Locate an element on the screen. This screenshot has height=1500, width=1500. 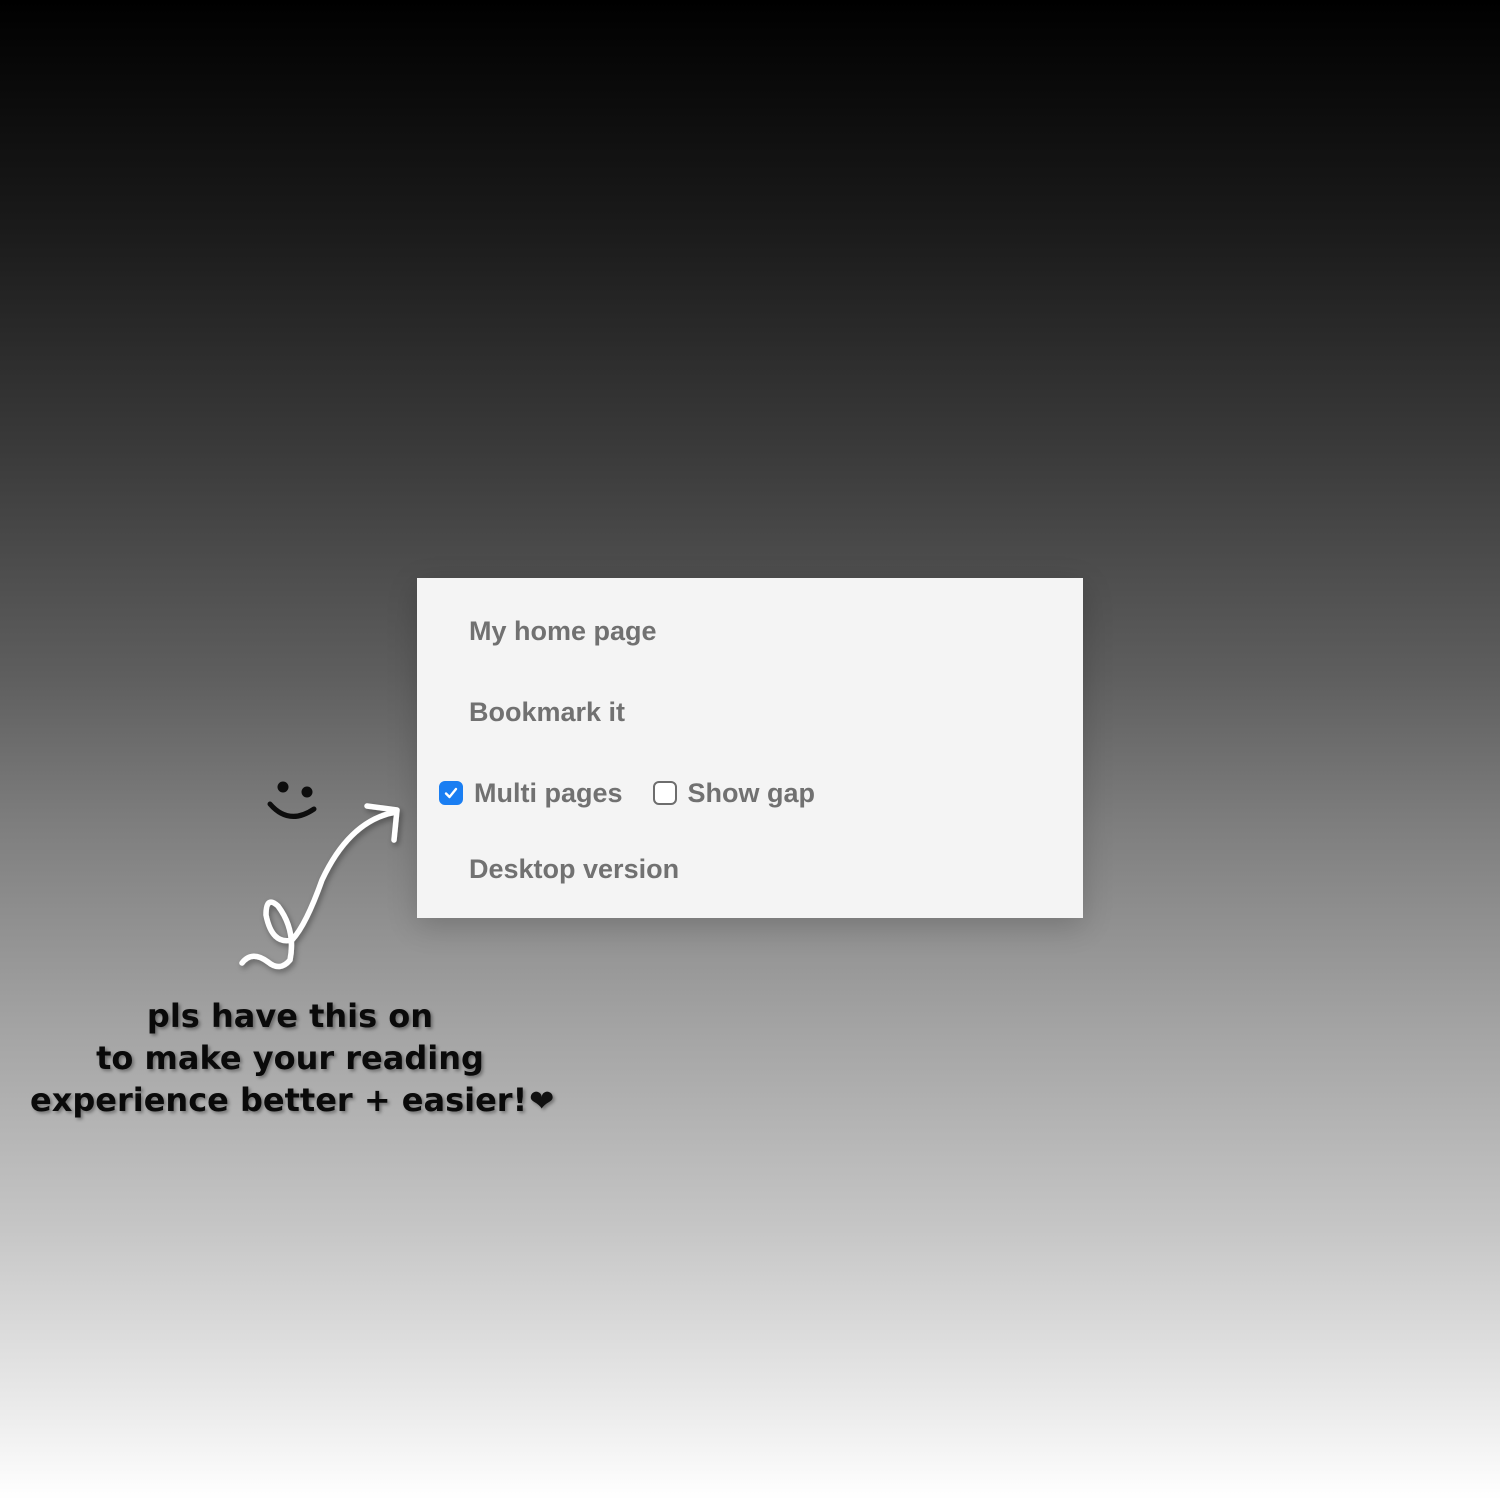
show-gap-checkbox is located at coordinates (664, 793).